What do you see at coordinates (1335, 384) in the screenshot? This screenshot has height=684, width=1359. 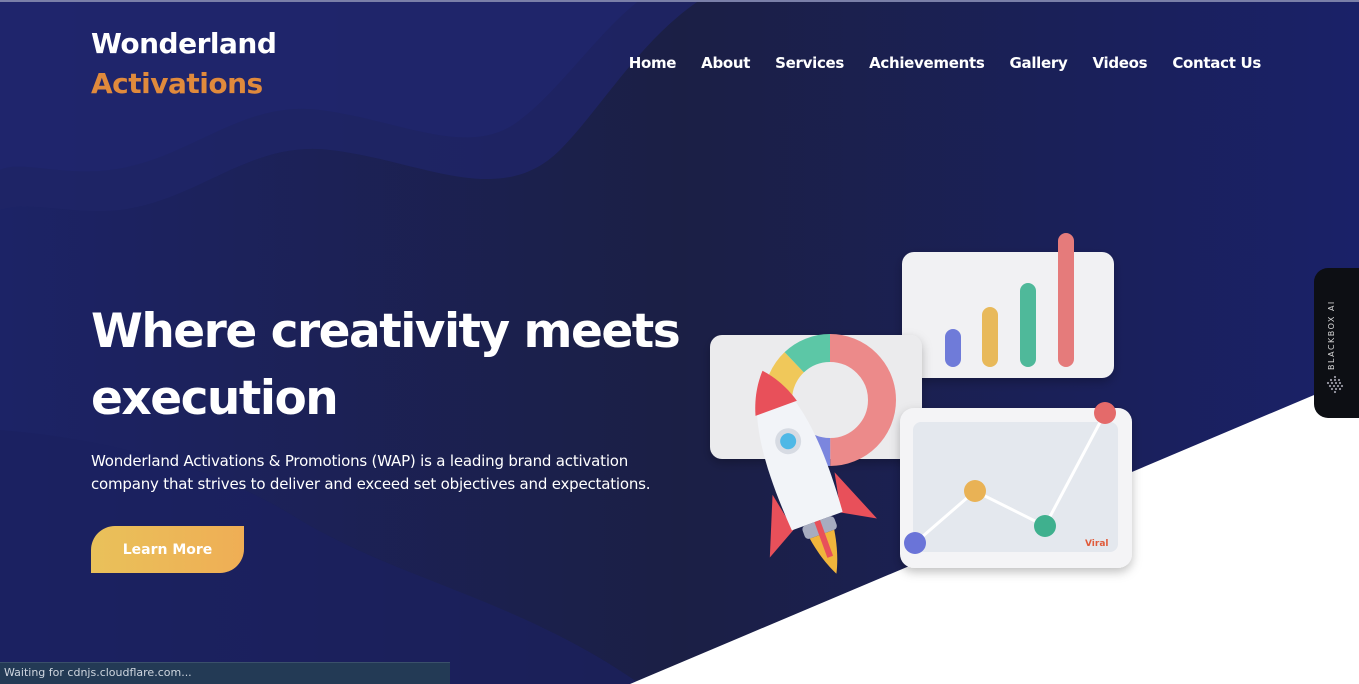 I see `blackbox-dots-icon` at bounding box center [1335, 384].